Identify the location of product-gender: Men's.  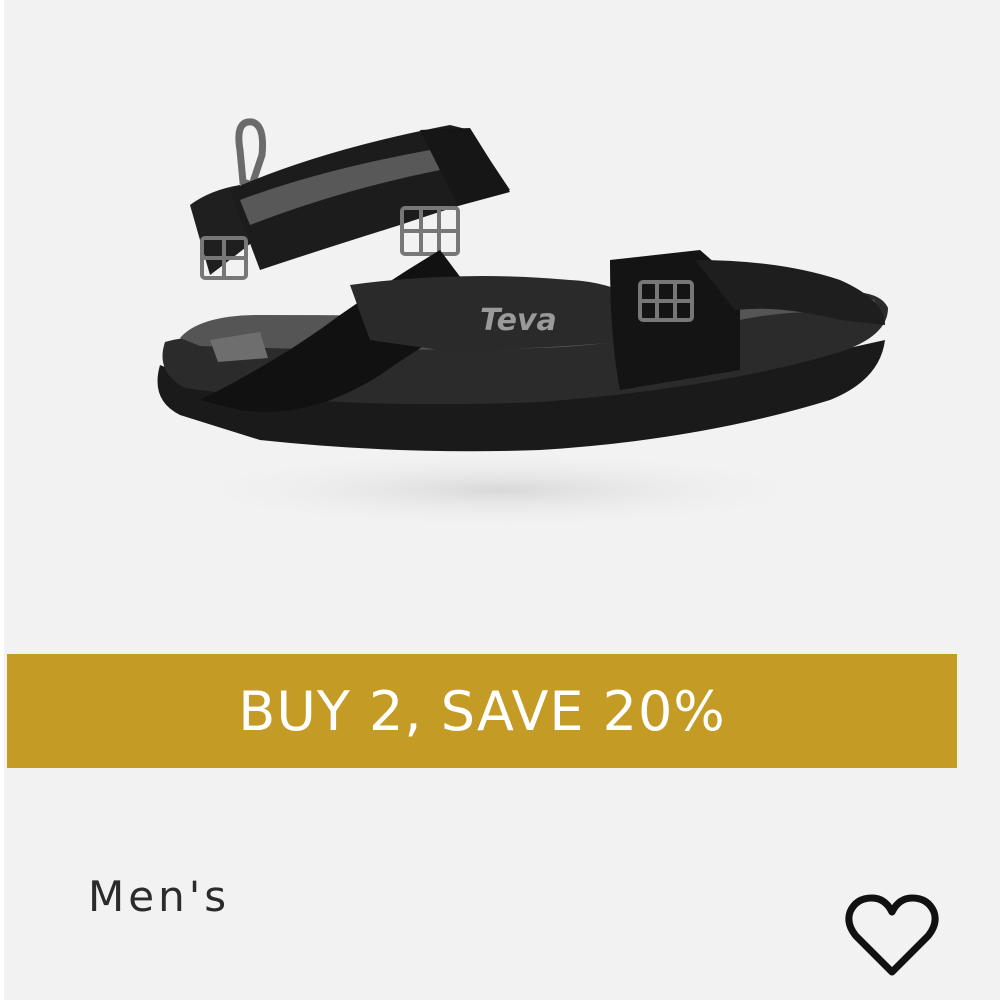
(159, 896).